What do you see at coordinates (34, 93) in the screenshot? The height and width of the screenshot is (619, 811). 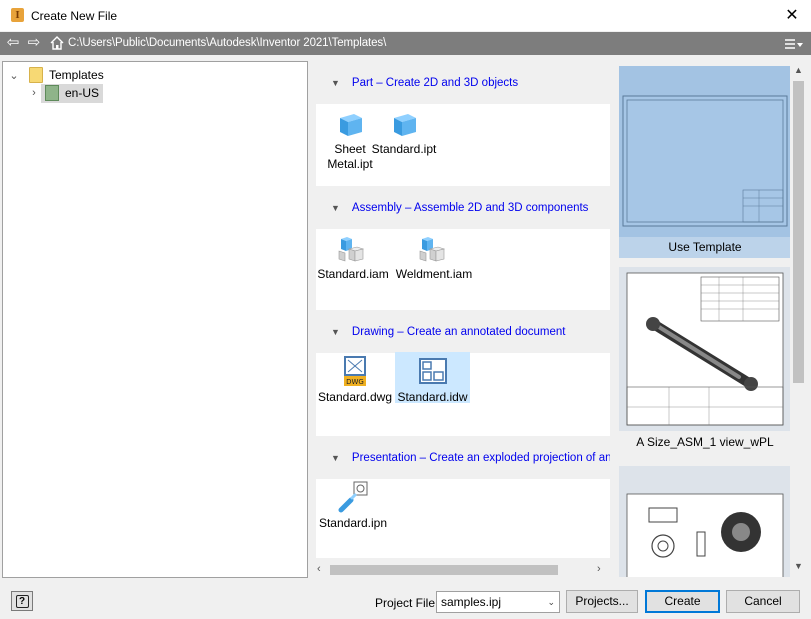 I see `chevron-right-icon: ›` at bounding box center [34, 93].